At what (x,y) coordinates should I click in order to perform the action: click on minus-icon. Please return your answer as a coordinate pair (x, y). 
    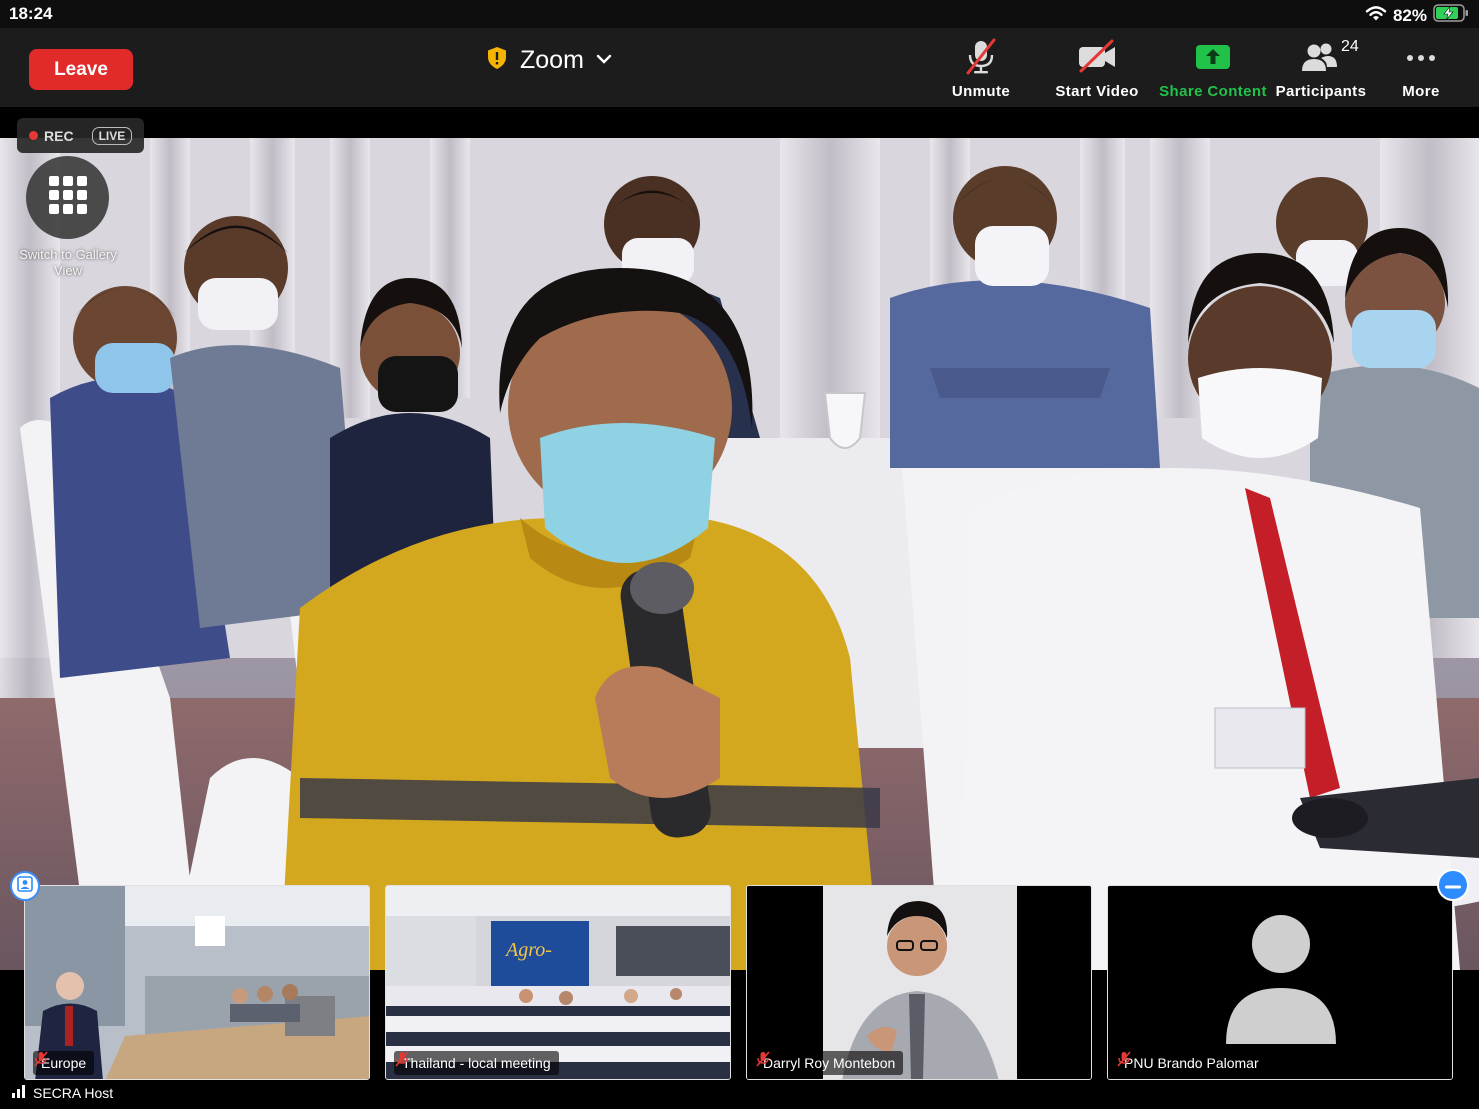
    Looking at the image, I should click on (1453, 885).